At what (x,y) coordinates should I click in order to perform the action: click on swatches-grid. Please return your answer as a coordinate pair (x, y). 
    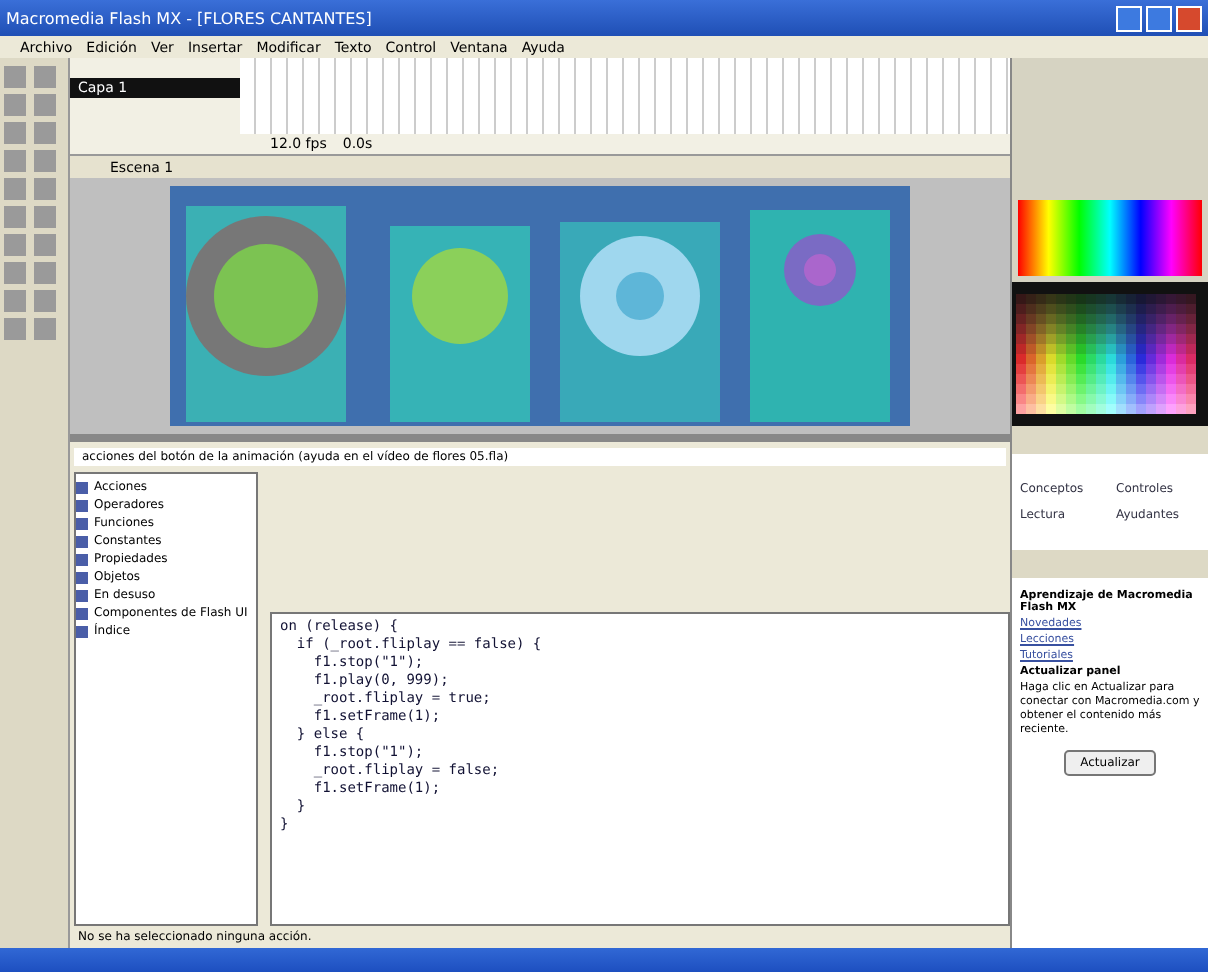
    Looking at the image, I should click on (1110, 354).